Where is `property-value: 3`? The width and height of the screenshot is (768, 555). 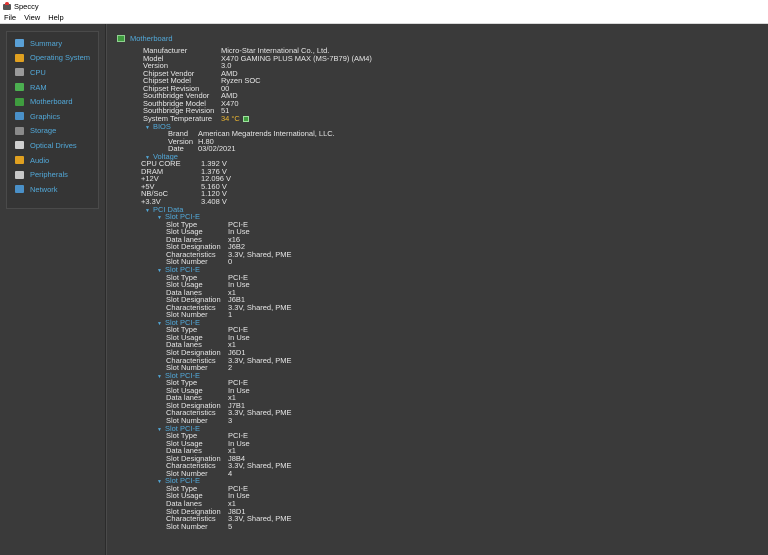
property-value: 3 is located at coordinates (230, 421).